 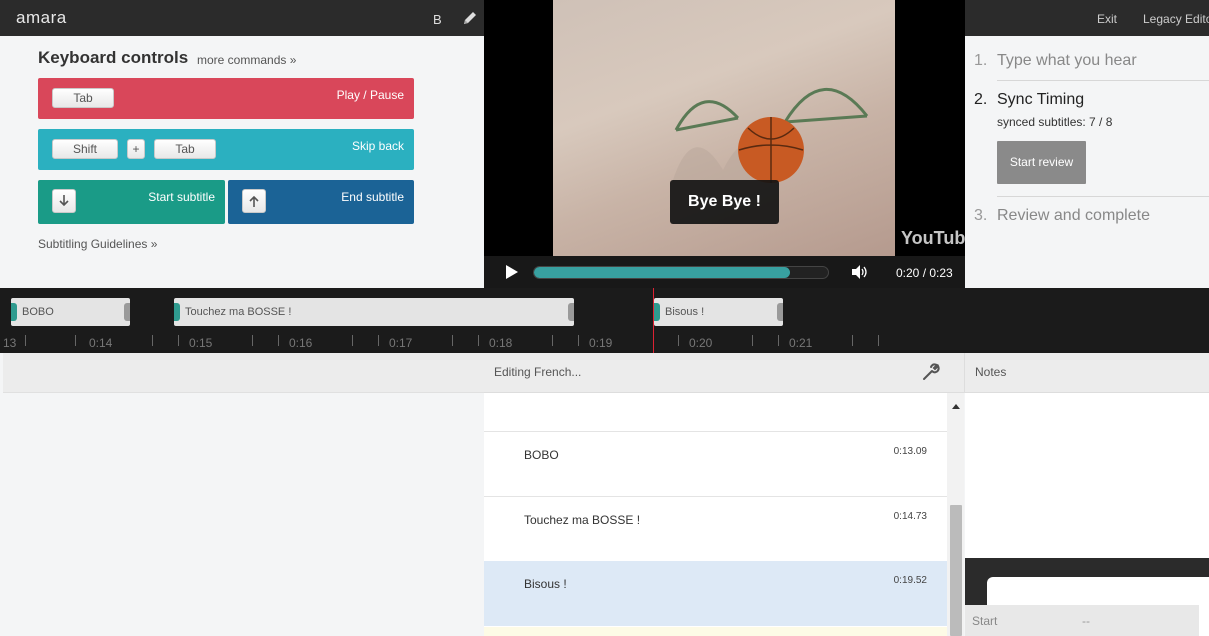 What do you see at coordinates (97, 244) in the screenshot?
I see `subtitling-guidelines-link: Subtitling Guidelines »` at bounding box center [97, 244].